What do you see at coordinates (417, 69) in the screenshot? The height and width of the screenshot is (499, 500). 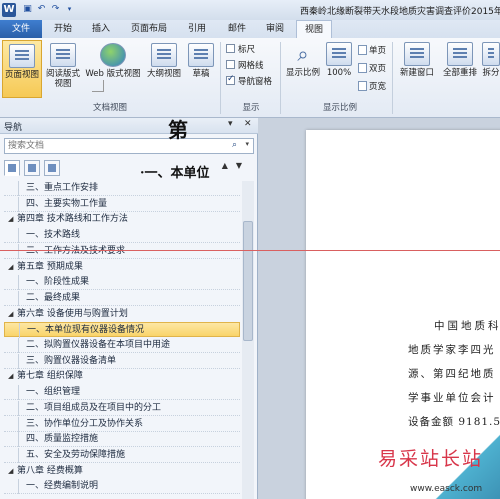 I see `new-window-button: 新建窗口` at bounding box center [417, 69].